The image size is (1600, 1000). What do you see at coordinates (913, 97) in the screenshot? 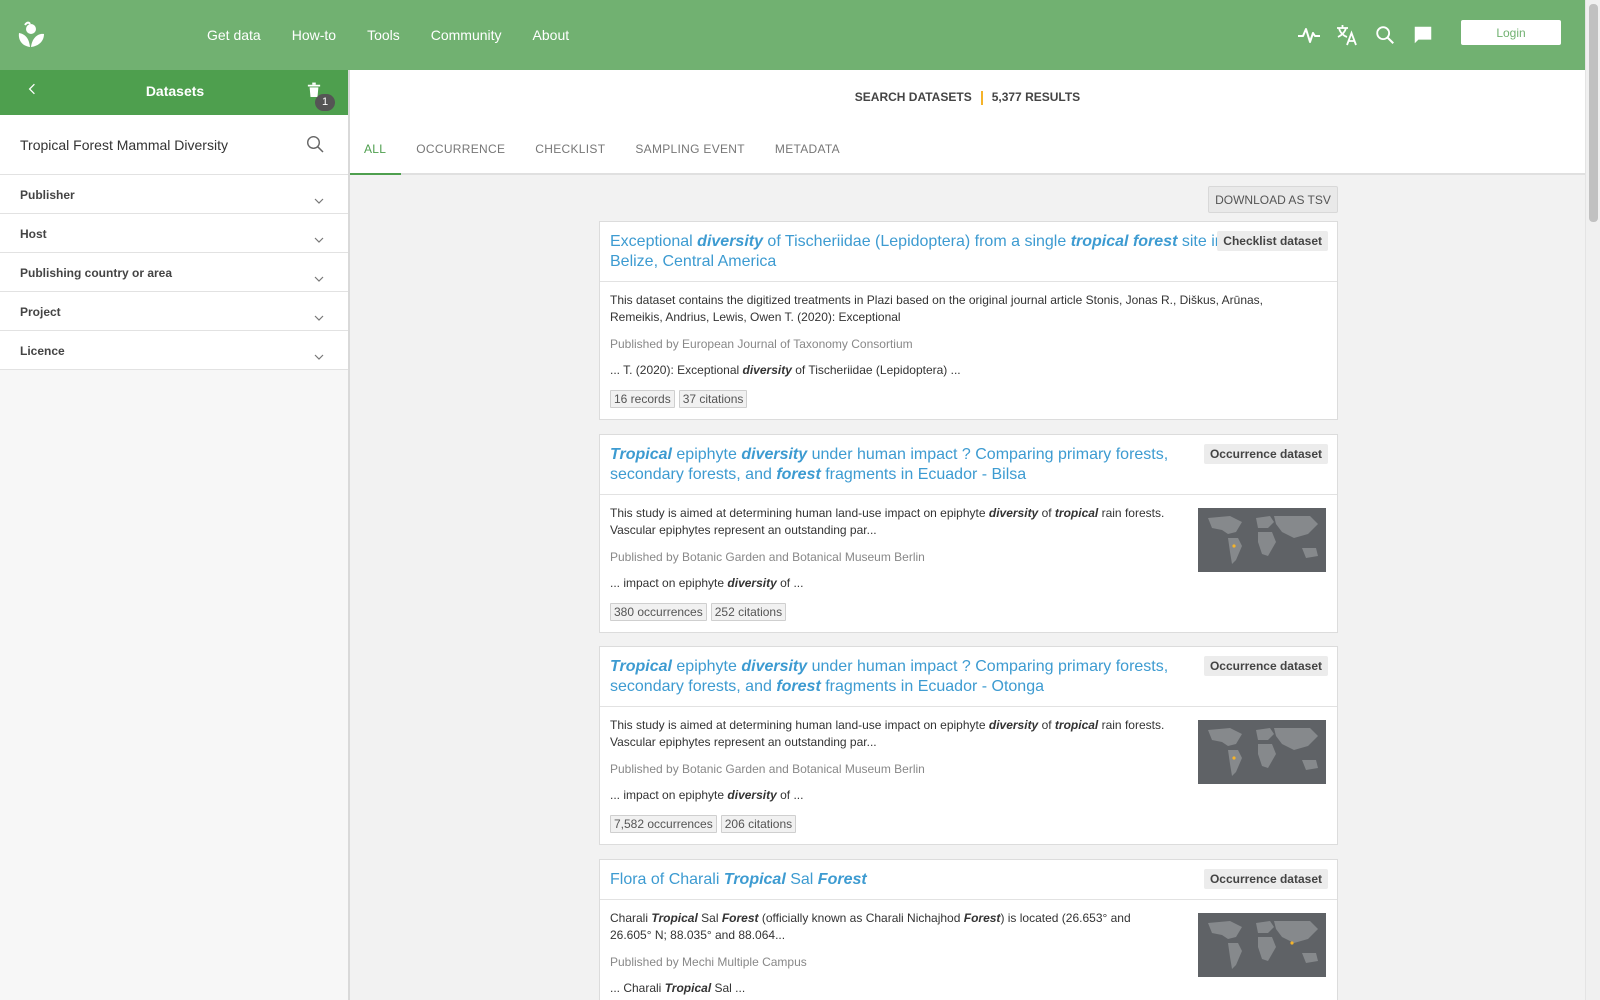
I see `search-datasets-label: SEARCH DATASETS` at bounding box center [913, 97].